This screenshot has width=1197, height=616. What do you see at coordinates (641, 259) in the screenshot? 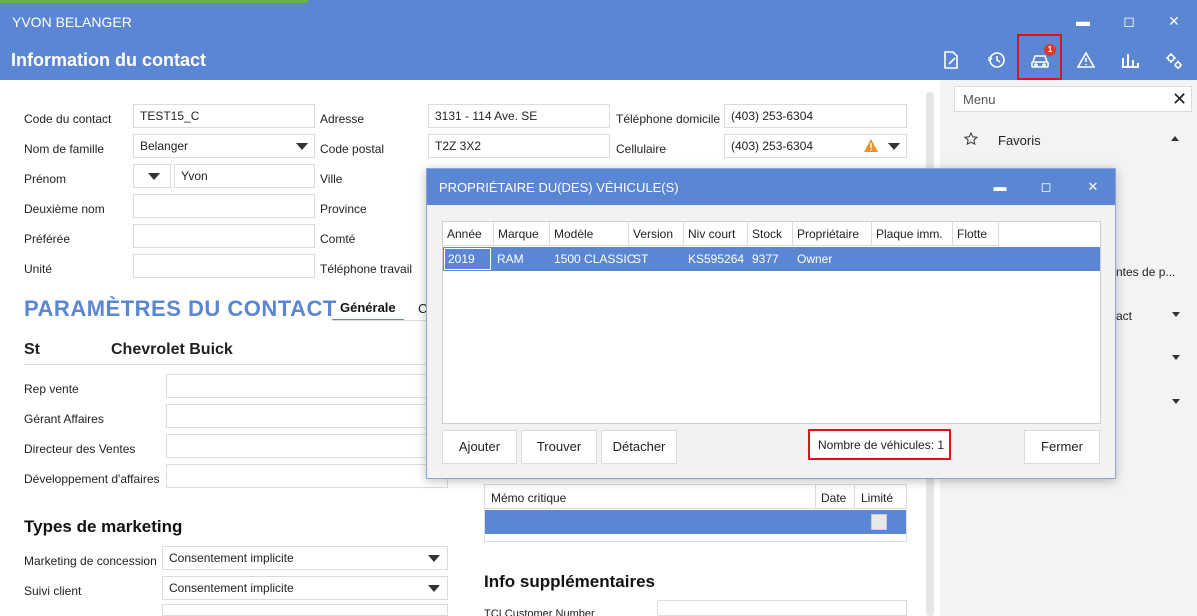
I see `cell-version: ST` at bounding box center [641, 259].